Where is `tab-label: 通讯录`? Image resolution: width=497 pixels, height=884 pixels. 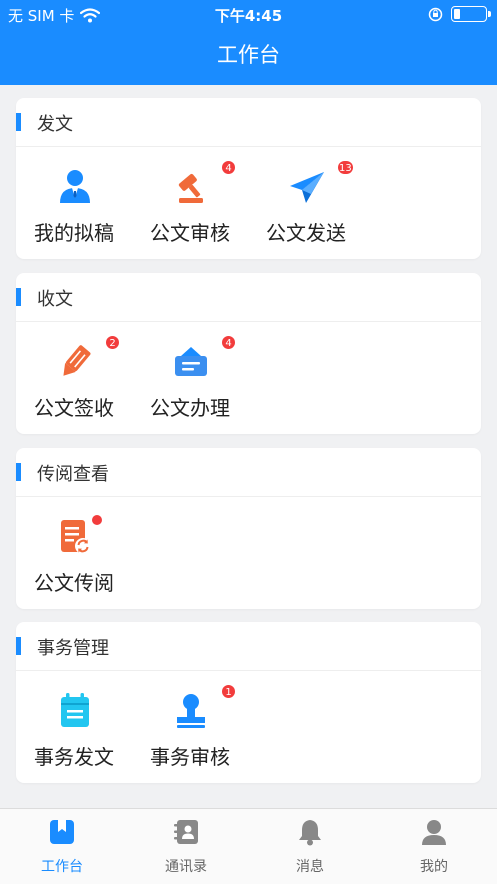 tab-label: 通讯录 is located at coordinates (186, 867).